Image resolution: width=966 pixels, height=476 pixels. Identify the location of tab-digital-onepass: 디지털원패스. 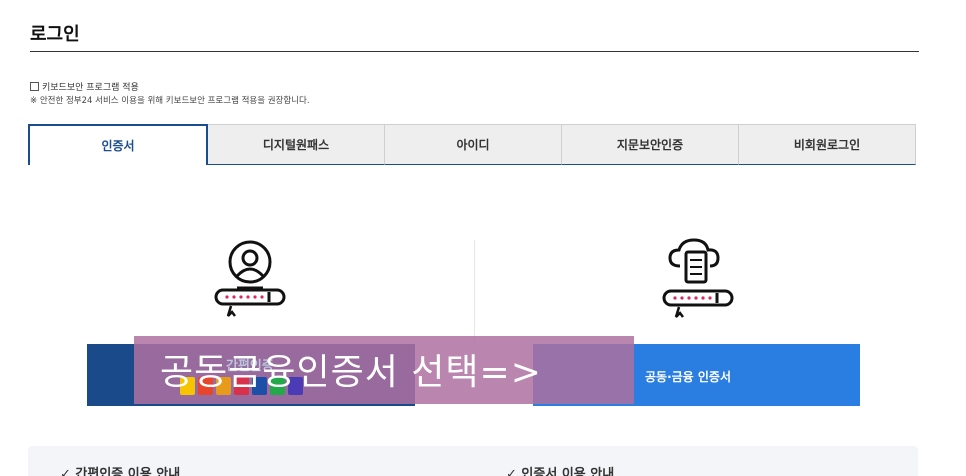
(296, 144).